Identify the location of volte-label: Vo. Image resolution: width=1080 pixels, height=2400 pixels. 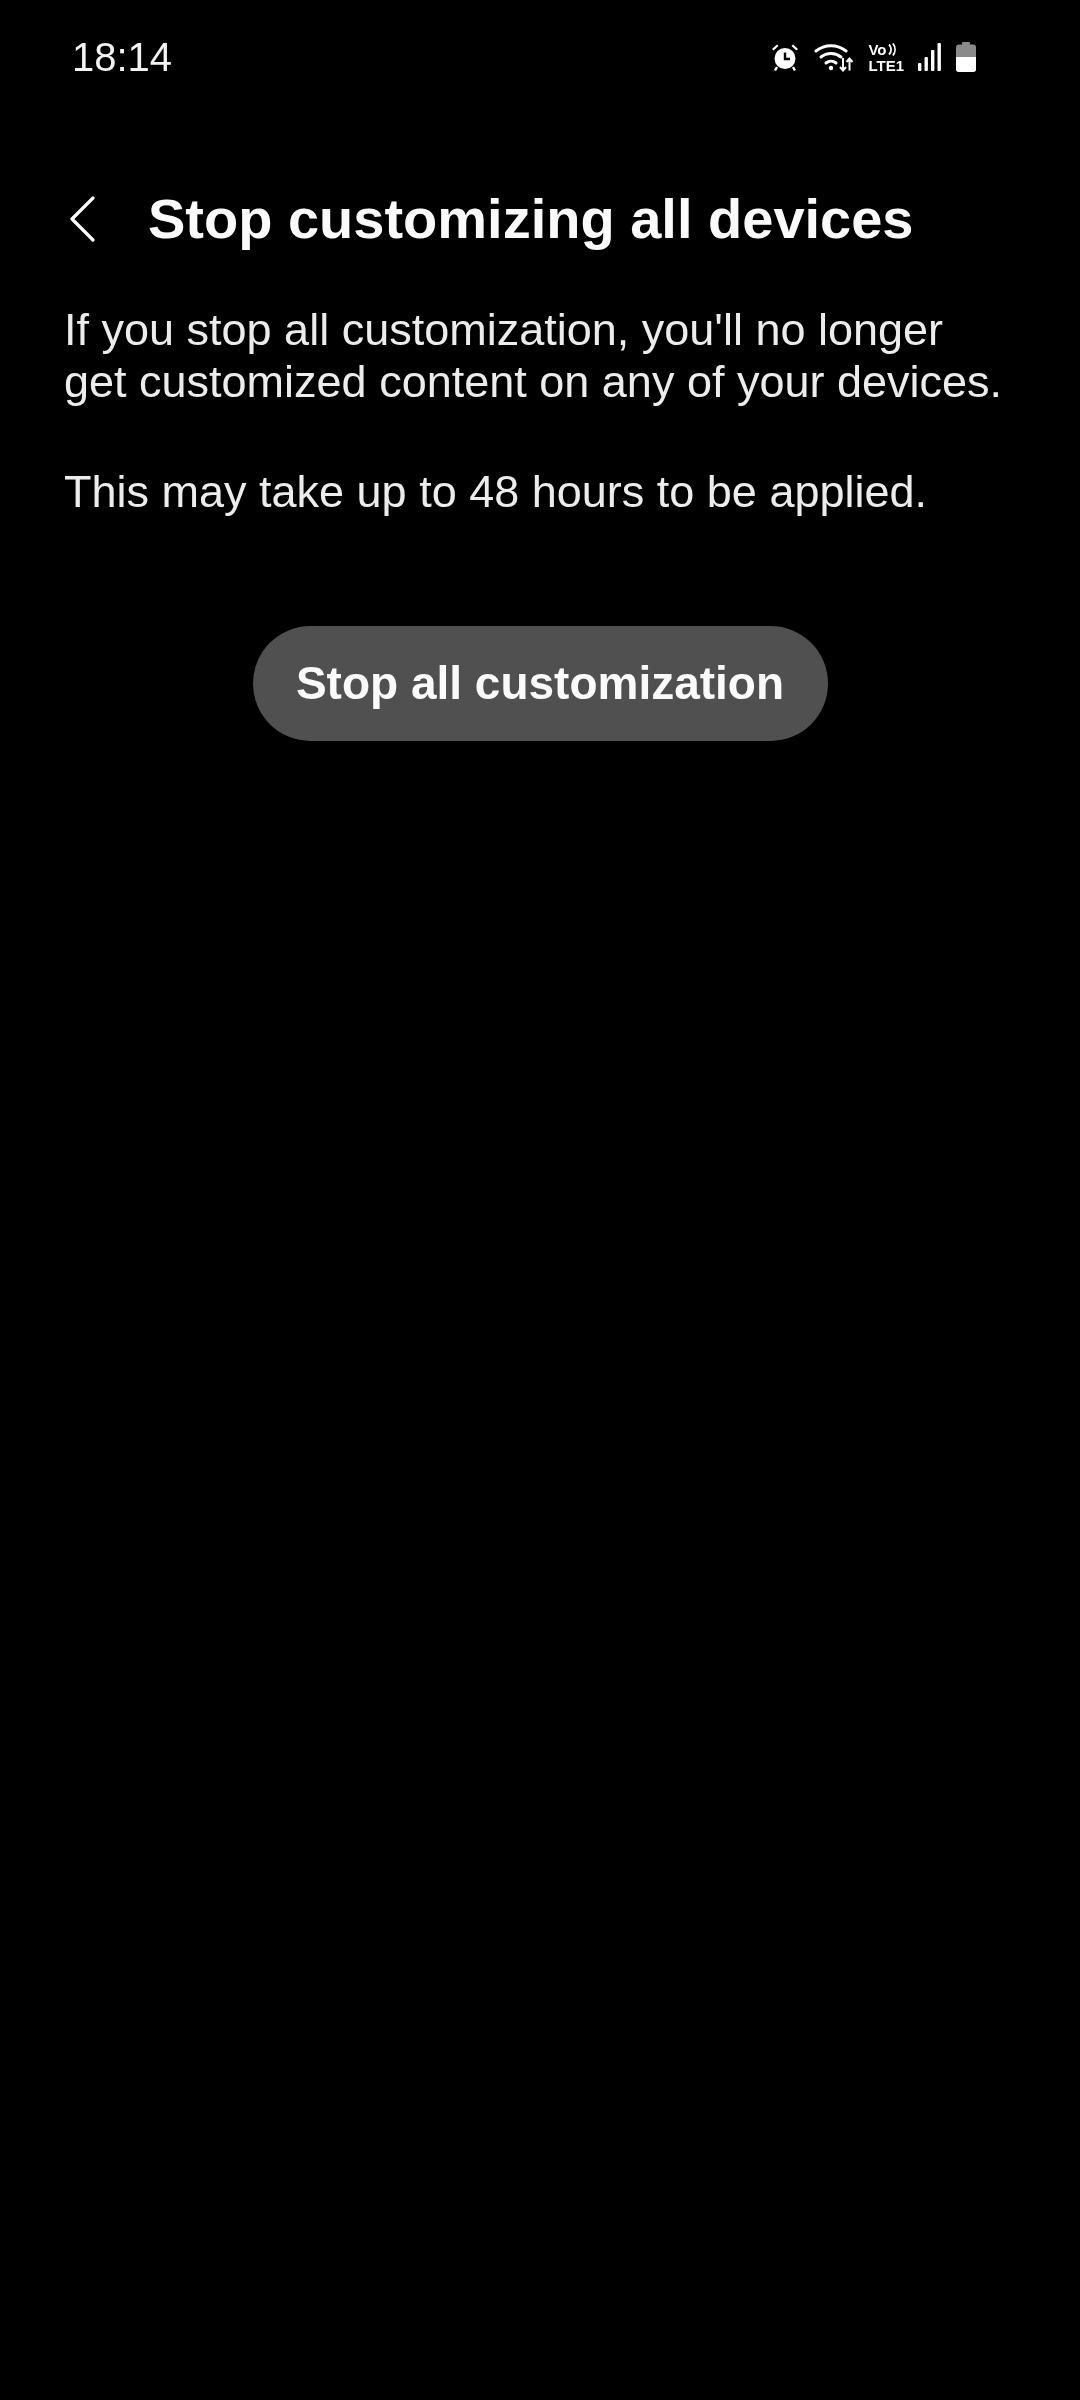
(877, 49).